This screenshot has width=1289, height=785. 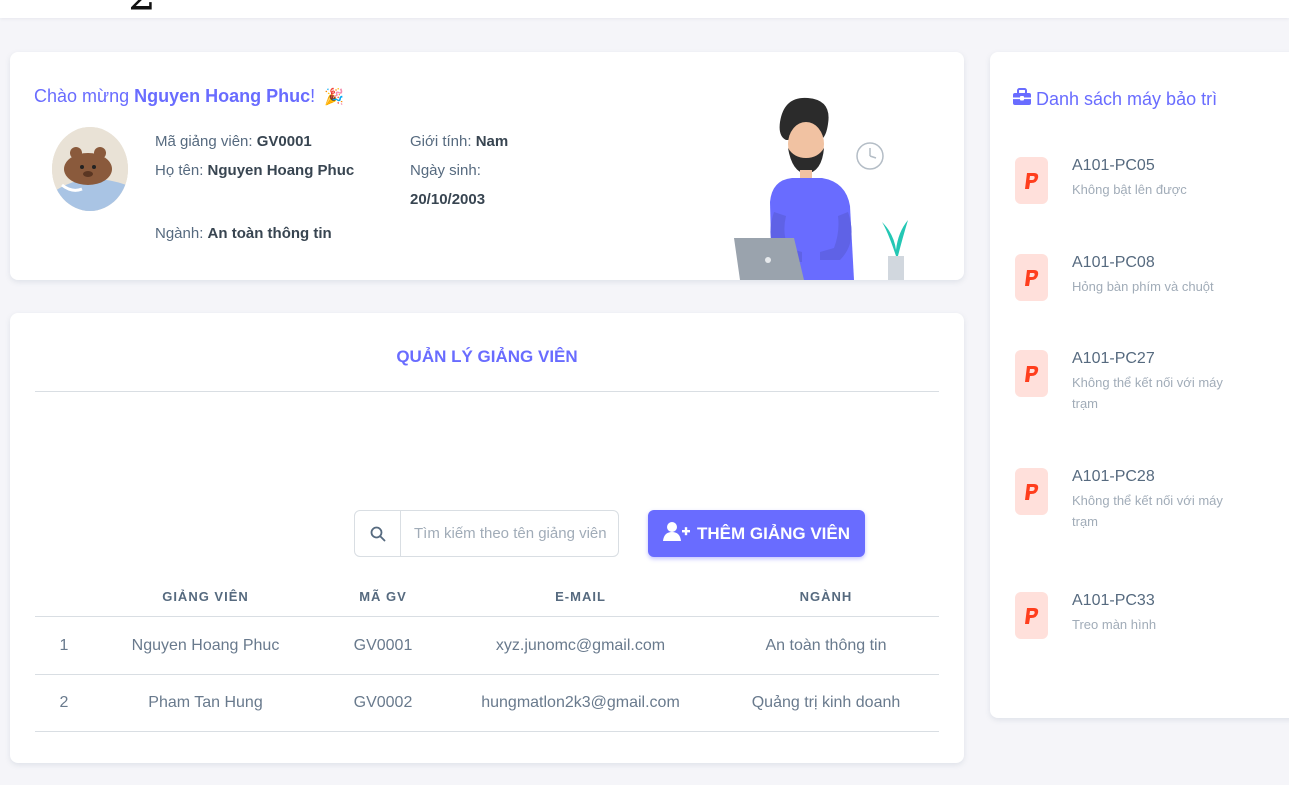 I want to click on fullname-row: Họ tên: Nguyen Hoang Phuc, so click(x=254, y=170).